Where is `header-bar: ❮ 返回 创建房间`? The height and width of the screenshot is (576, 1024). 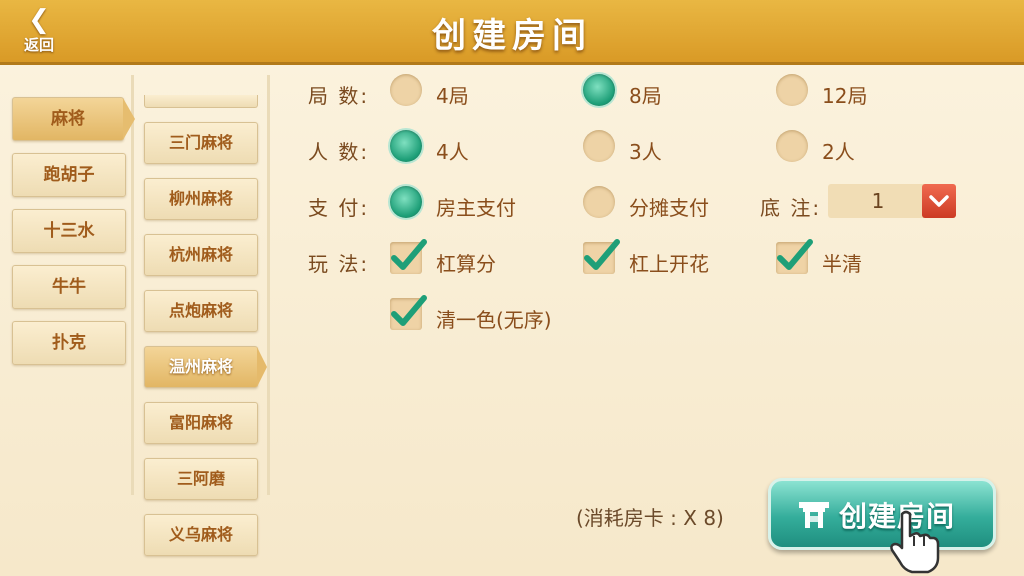
header-bar: ❮ 返回 创建房间 is located at coordinates (512, 32).